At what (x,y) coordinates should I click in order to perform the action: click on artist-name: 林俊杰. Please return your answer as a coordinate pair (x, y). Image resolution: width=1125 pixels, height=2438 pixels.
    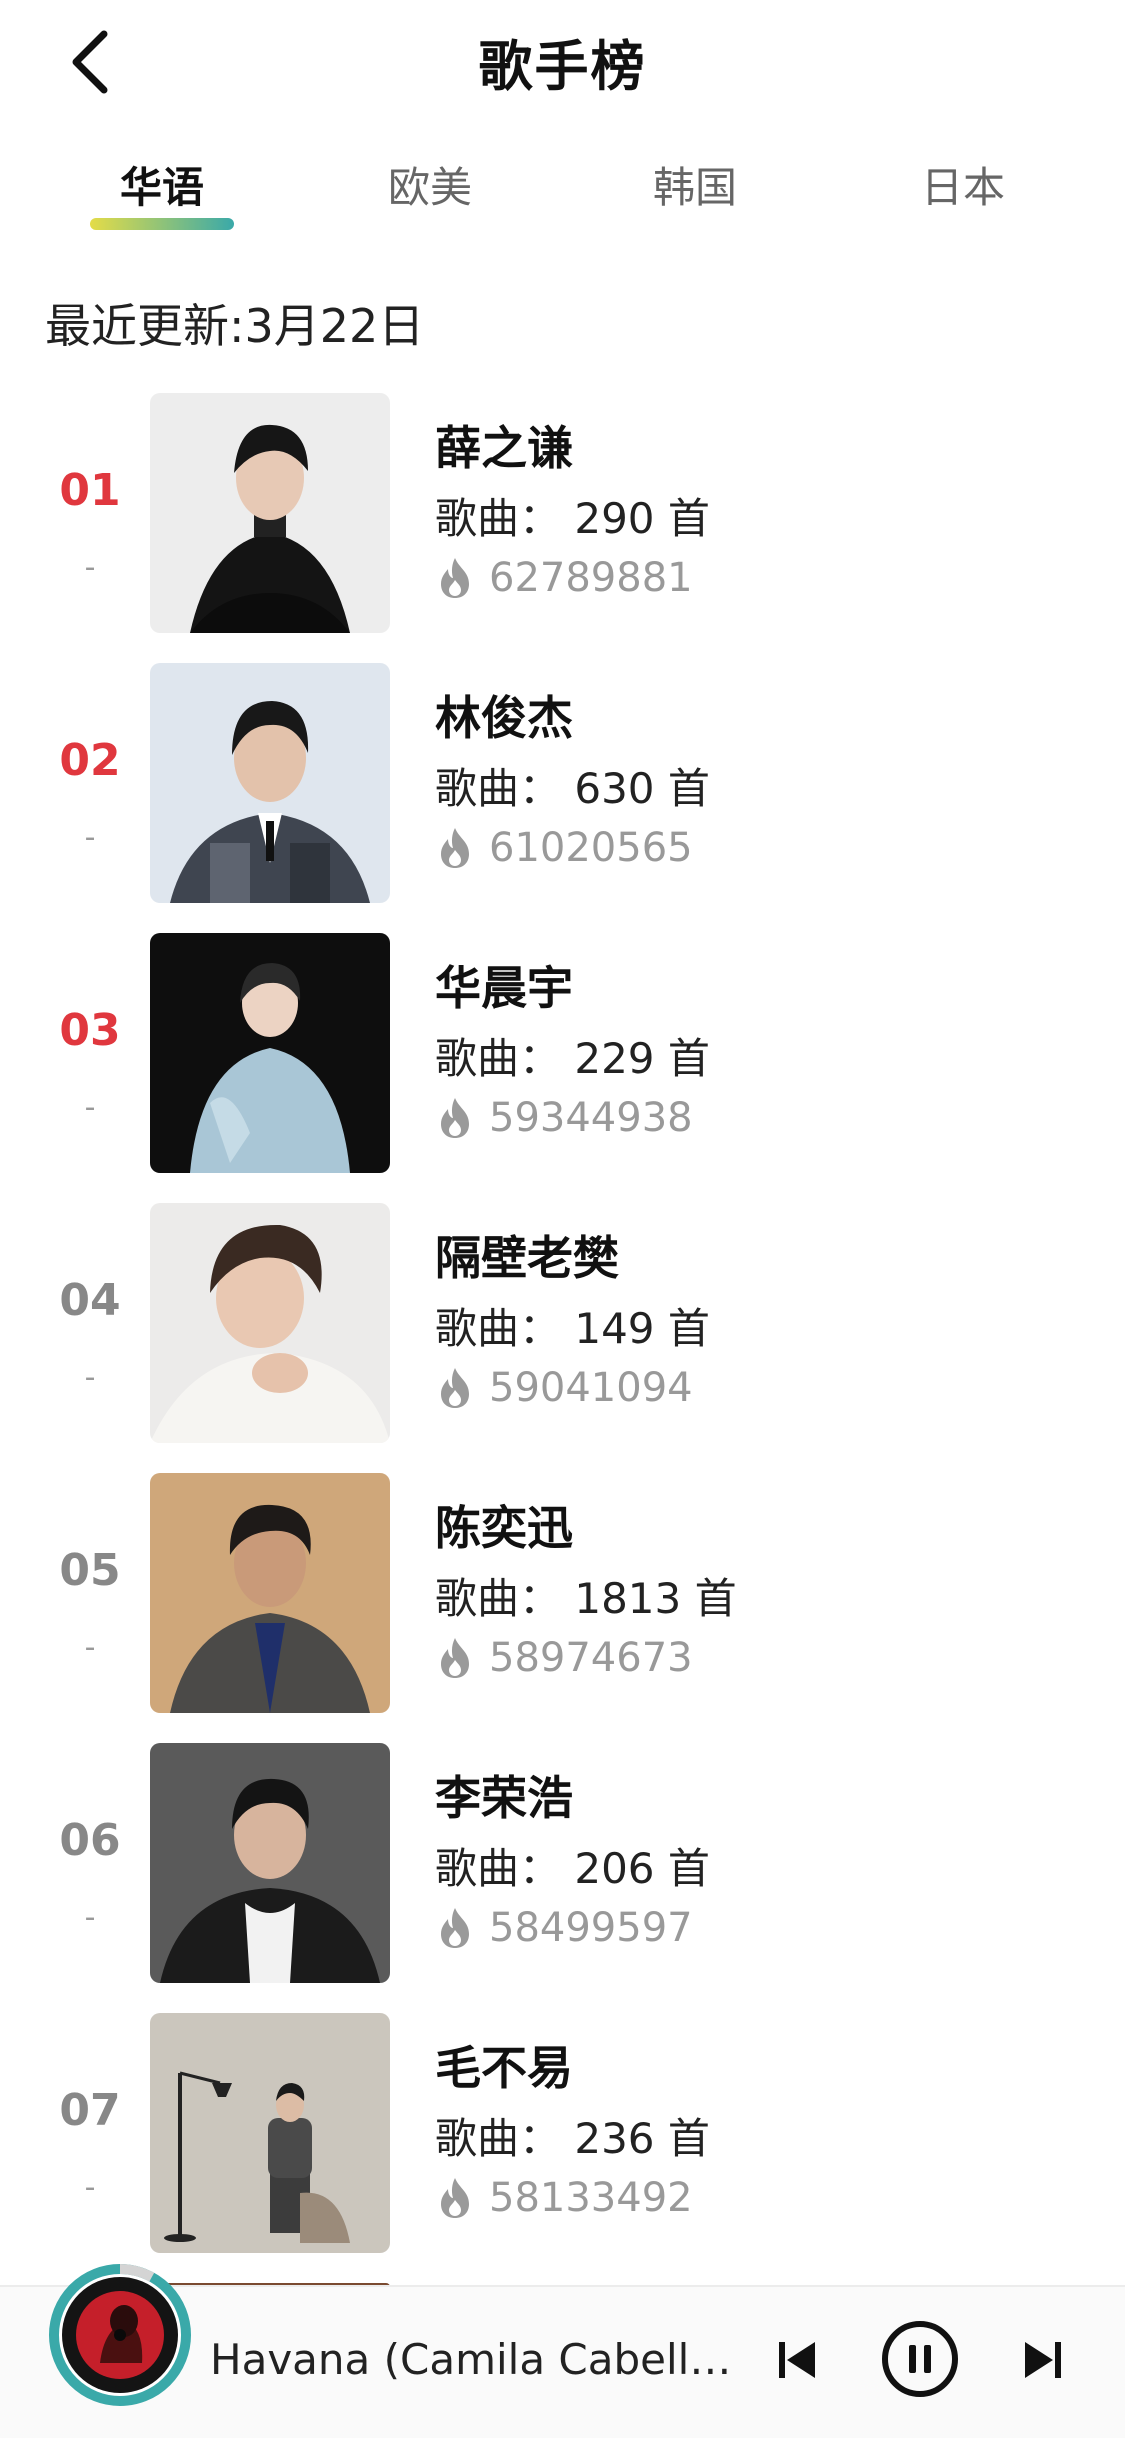
    Looking at the image, I should click on (504, 718).